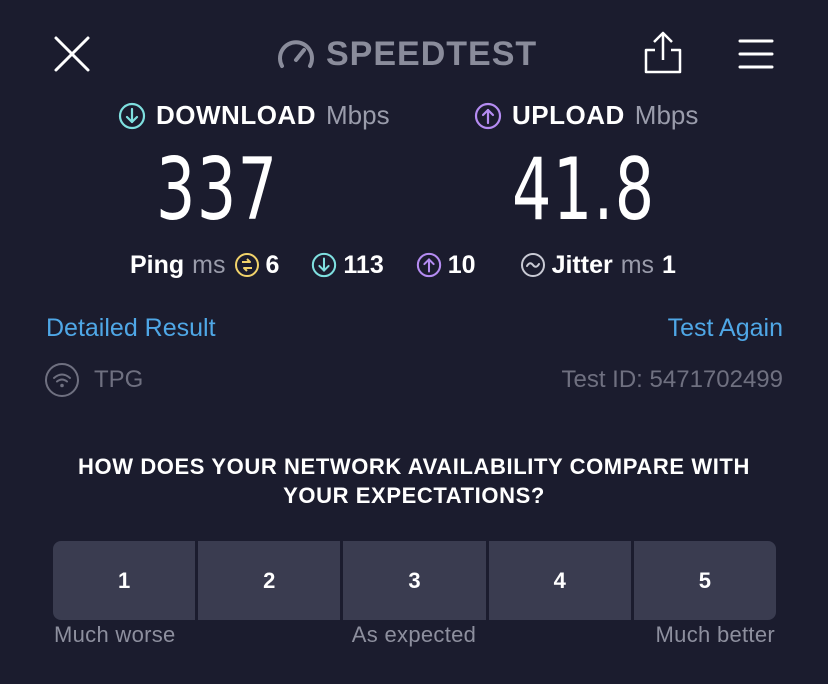 The height and width of the screenshot is (684, 828). What do you see at coordinates (432, 53) in the screenshot?
I see `brand-name: SPEEDTEST` at bounding box center [432, 53].